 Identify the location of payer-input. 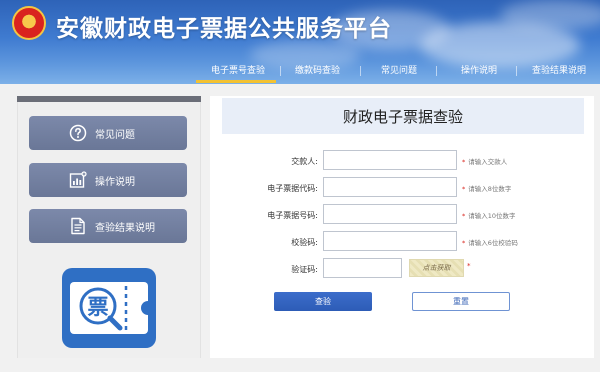
(390, 160).